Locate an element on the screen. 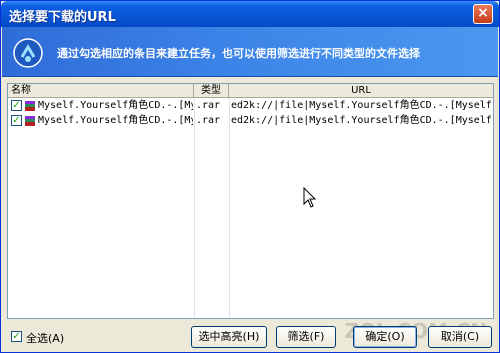  close-button: × is located at coordinates (483, 14).